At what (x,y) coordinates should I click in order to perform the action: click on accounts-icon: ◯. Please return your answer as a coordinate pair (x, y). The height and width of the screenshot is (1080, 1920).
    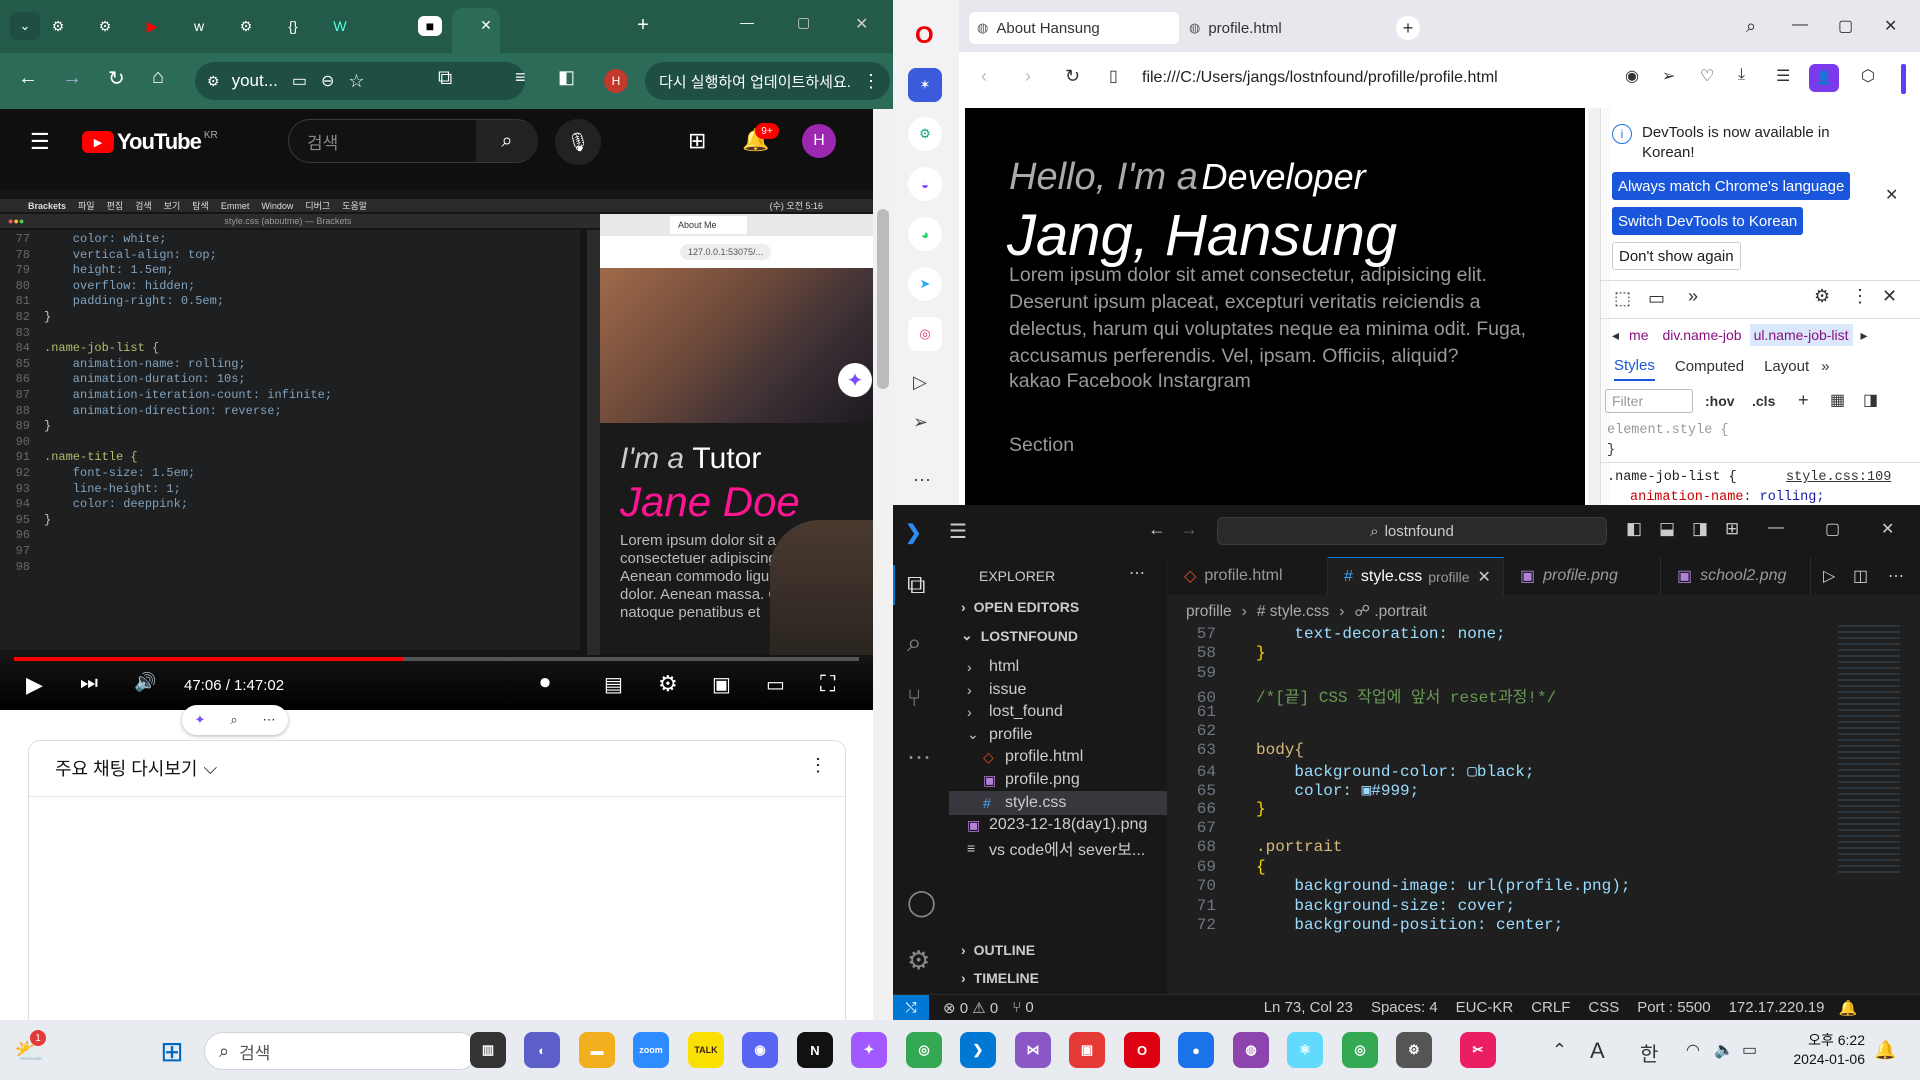
    Looking at the image, I should click on (921, 902).